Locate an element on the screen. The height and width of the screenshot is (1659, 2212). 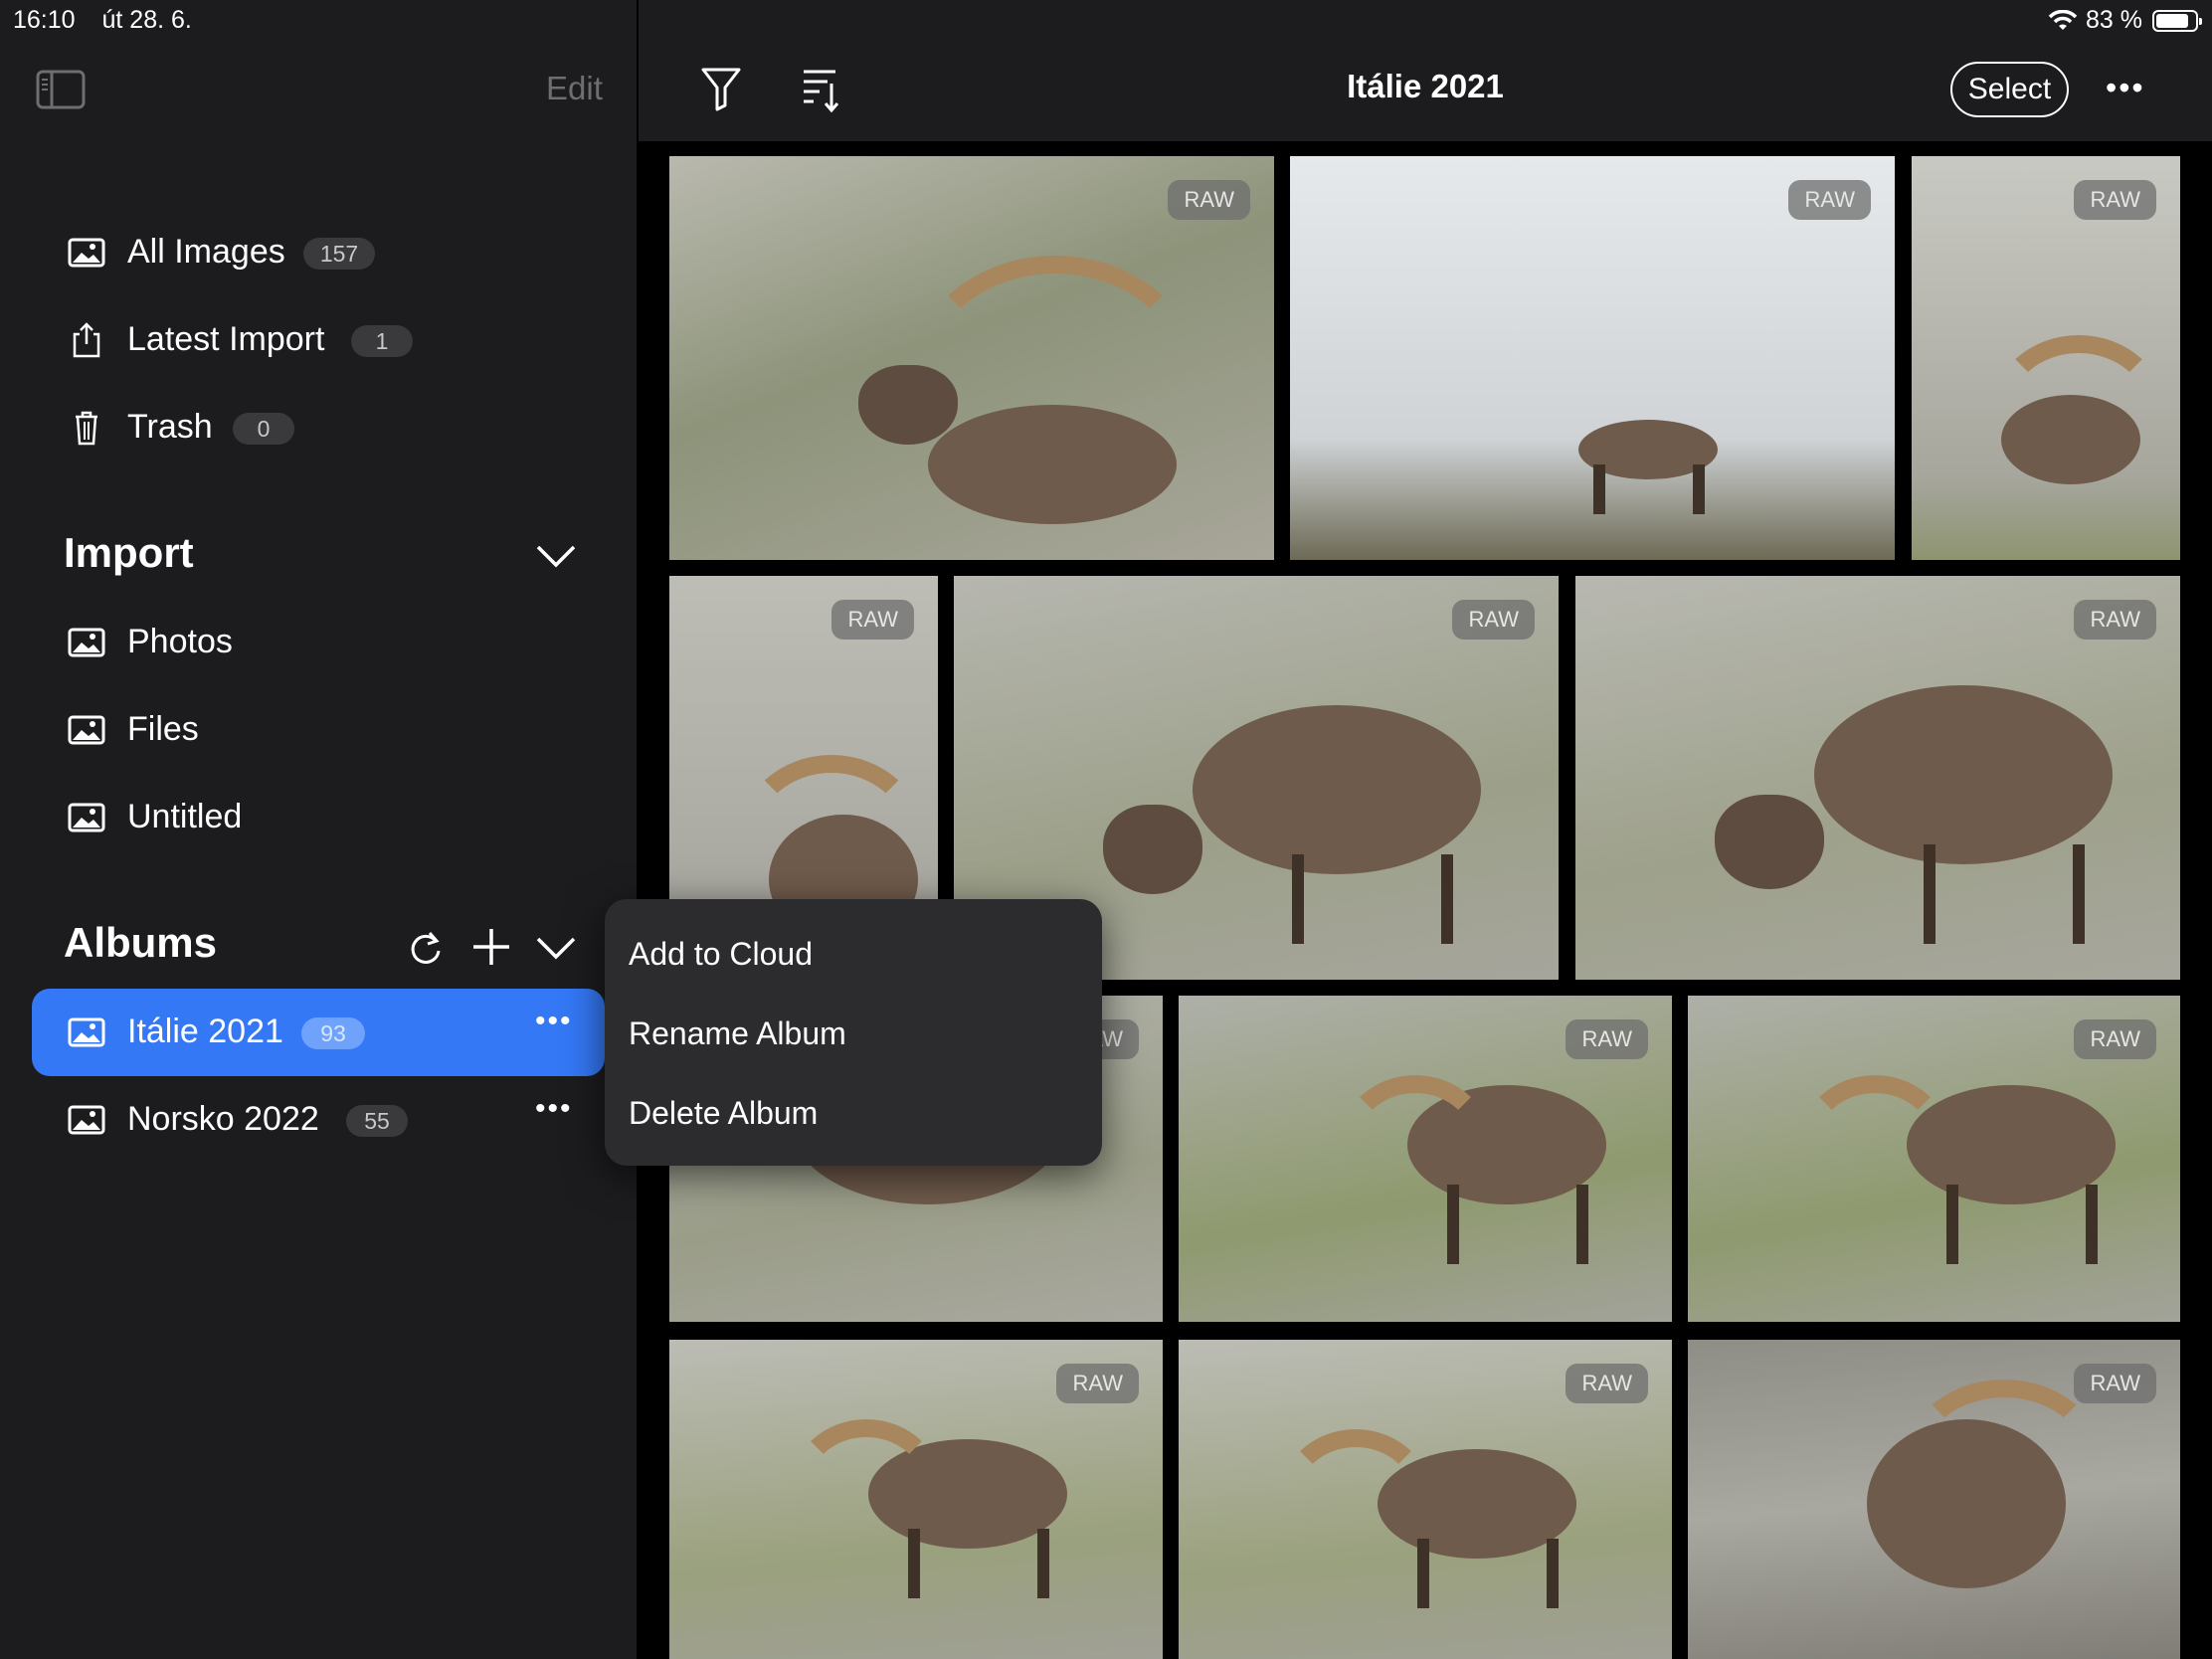
status-right: 83 % is located at coordinates (2125, 20).